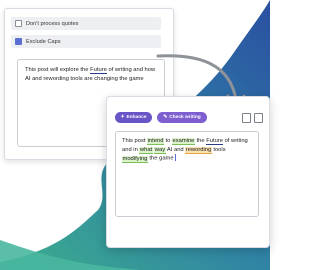 Image resolution: width=320 pixels, height=270 pixels. I want to click on changed-word: what, so click(146, 150).